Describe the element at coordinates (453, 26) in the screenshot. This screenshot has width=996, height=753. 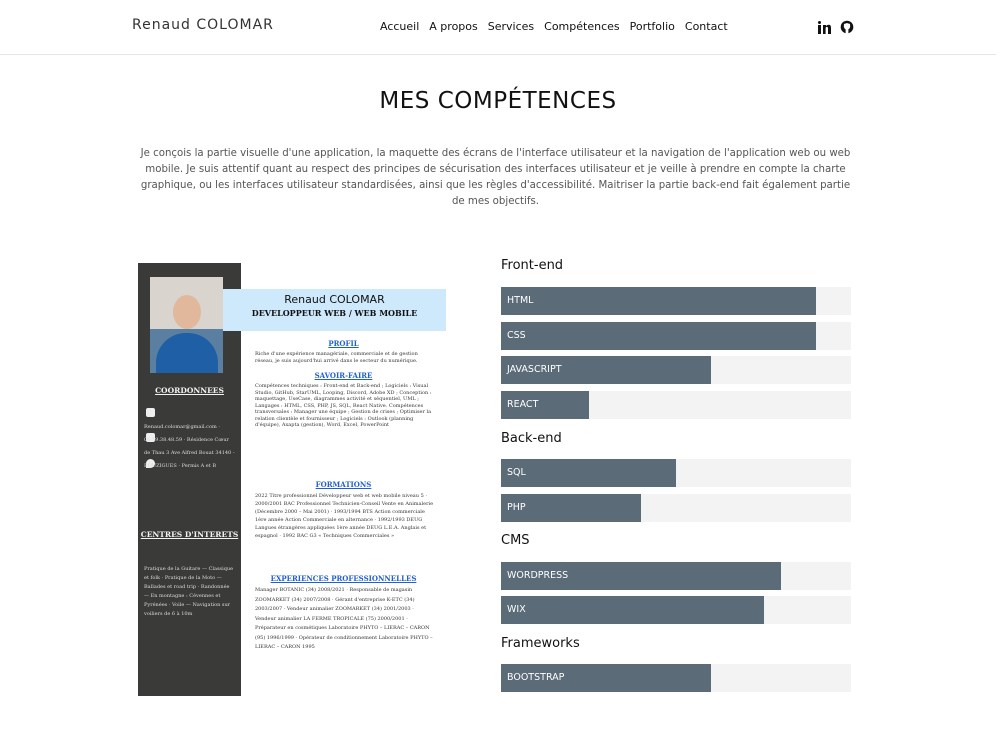
I see `nav-a-propos: A propos` at that location.